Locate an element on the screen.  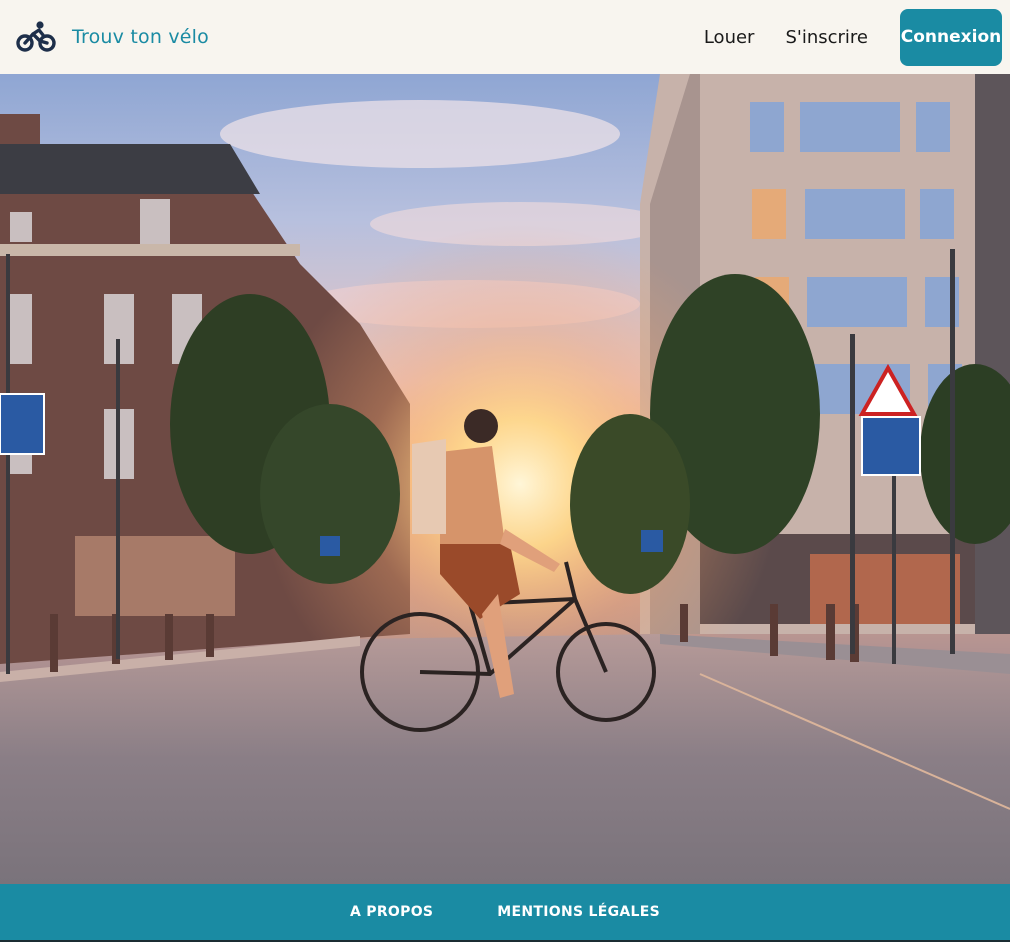
brand-name: Trouv ton vélo is located at coordinates (140, 37).